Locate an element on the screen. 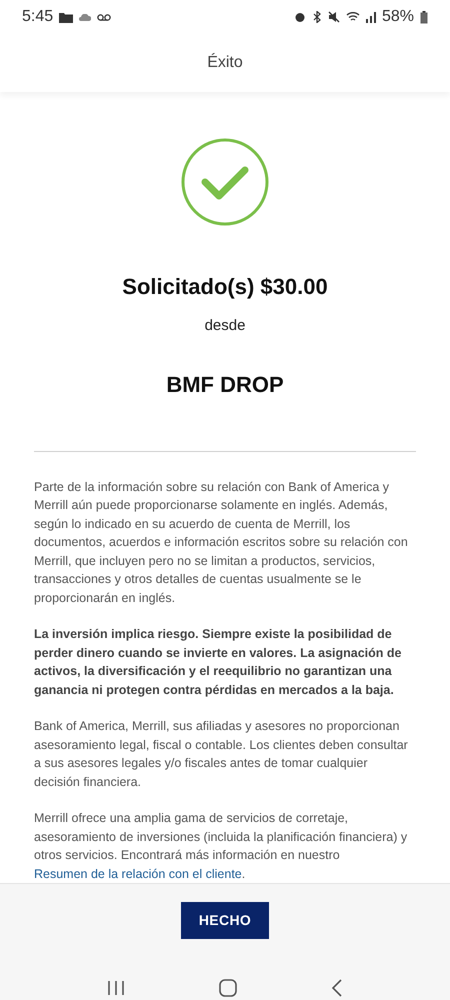  wifi-icon is located at coordinates (353, 17).